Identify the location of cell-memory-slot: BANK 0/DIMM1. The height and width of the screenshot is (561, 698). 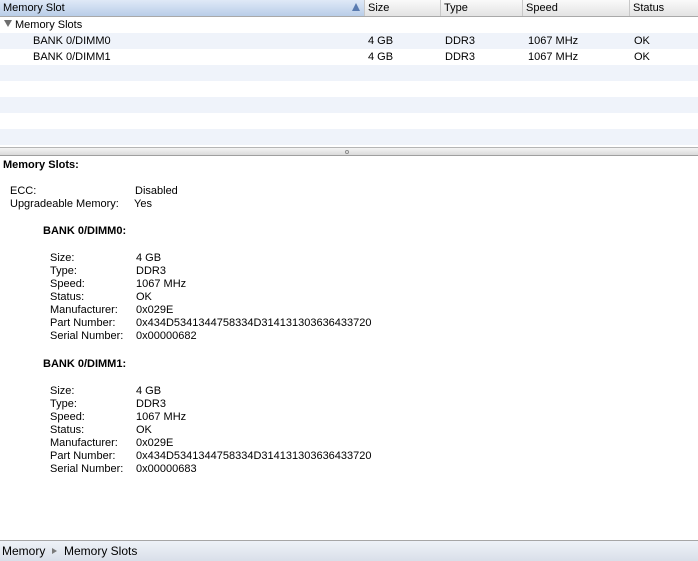
(72, 57).